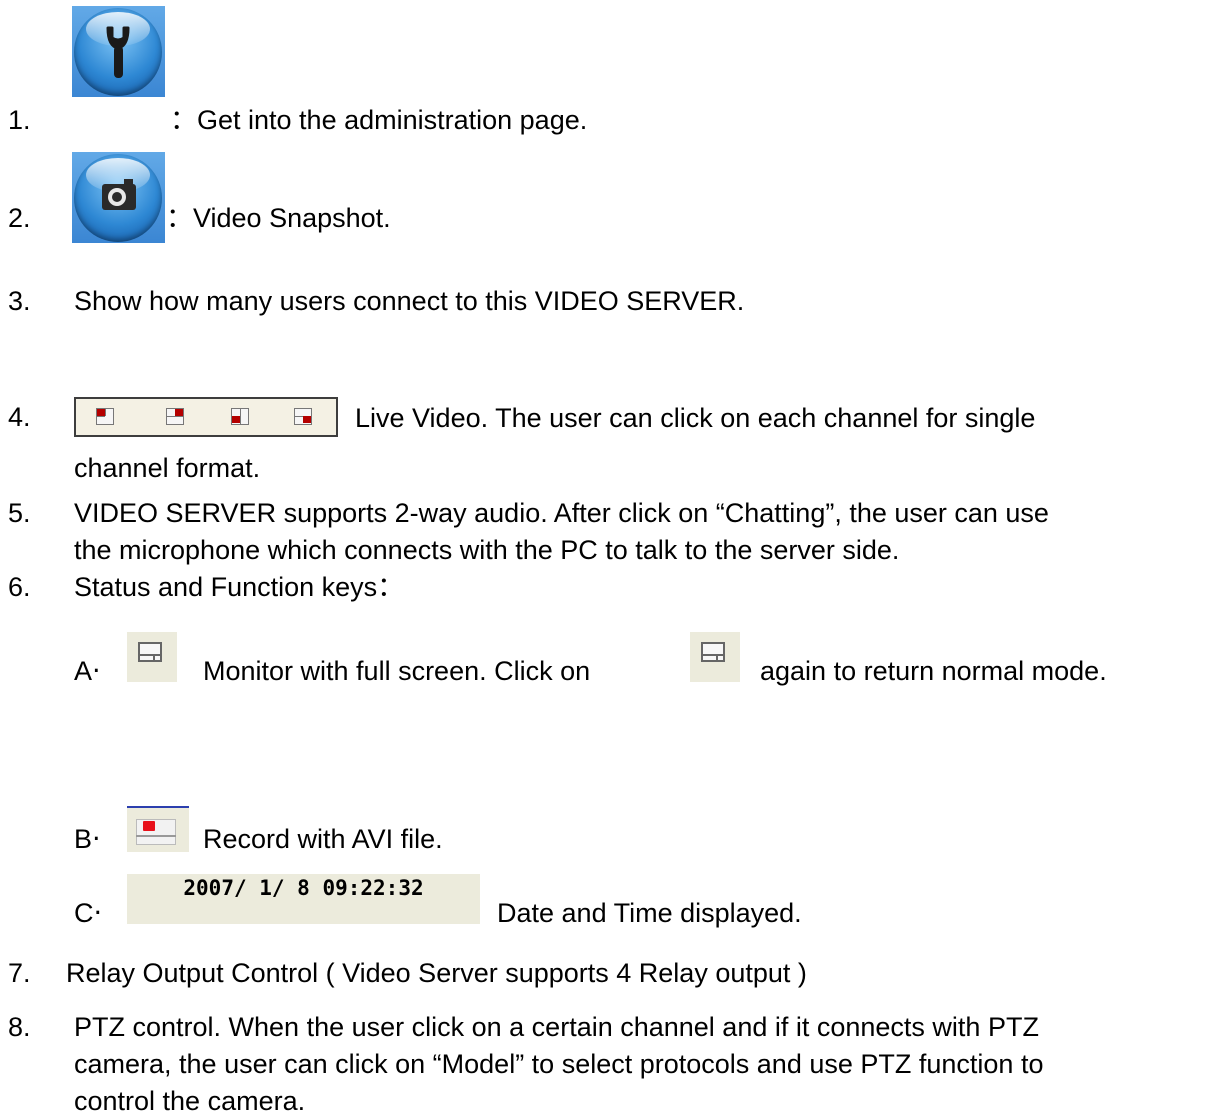 Image resolution: width=1232 pixels, height=1117 pixels. What do you see at coordinates (87, 671) in the screenshot?
I see `sub-item-letter: A‧` at bounding box center [87, 671].